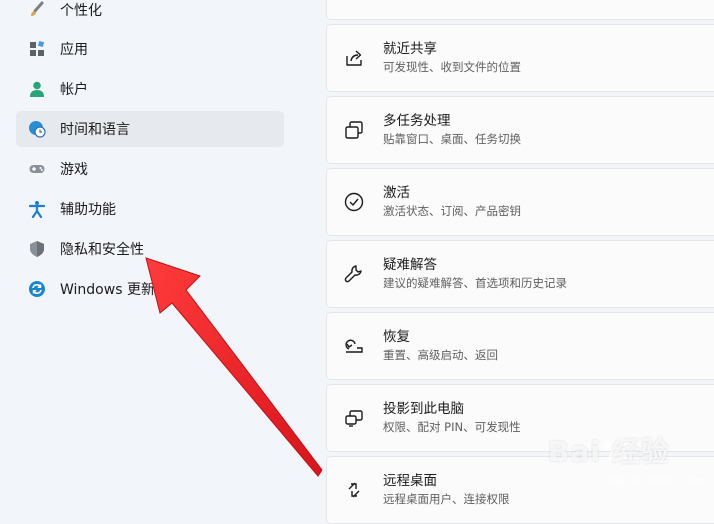 This screenshot has height=524, width=714. Describe the element at coordinates (440, 355) in the screenshot. I see `card-subtitle: 重置、高级启动、返回` at that location.